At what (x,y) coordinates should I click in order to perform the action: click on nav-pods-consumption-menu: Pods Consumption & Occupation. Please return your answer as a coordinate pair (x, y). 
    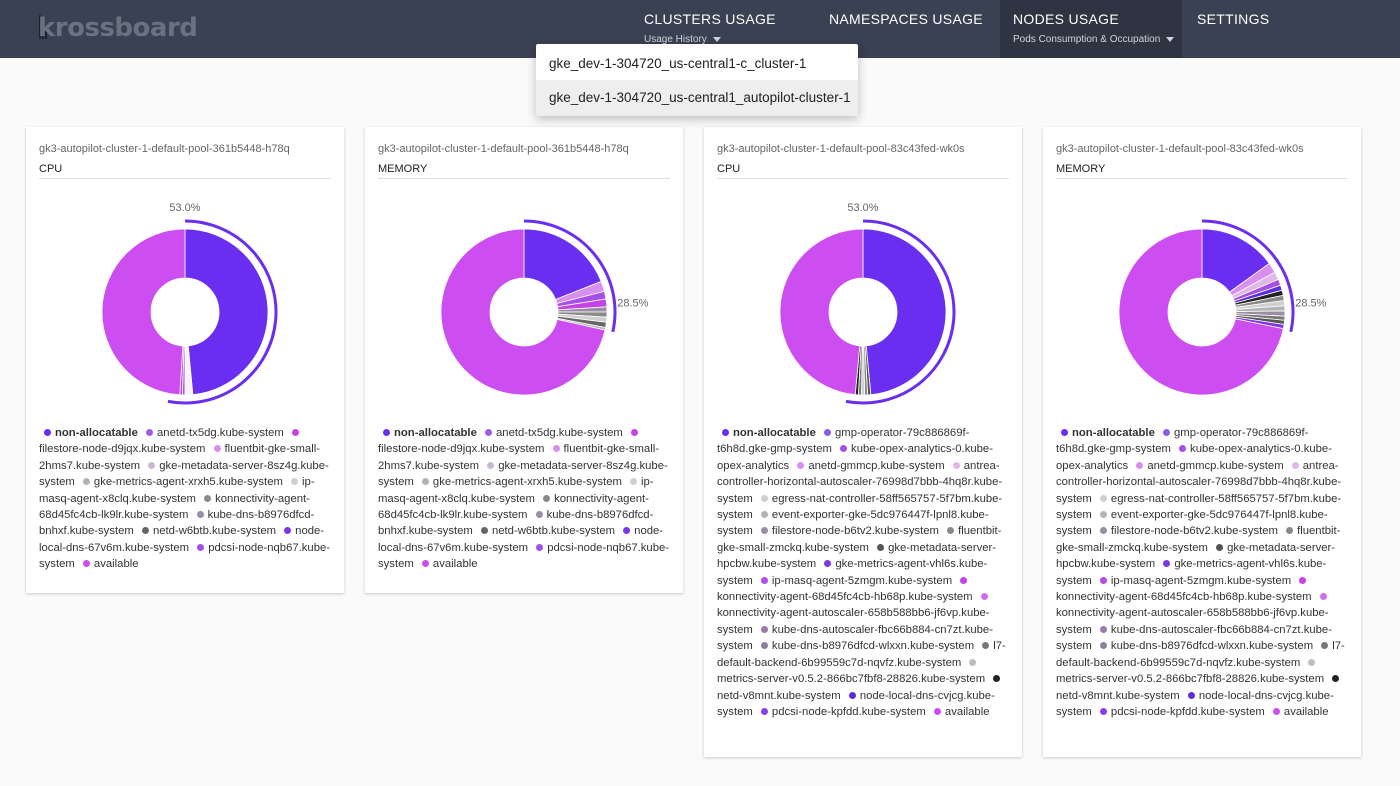
    Looking at the image, I should click on (1094, 39).